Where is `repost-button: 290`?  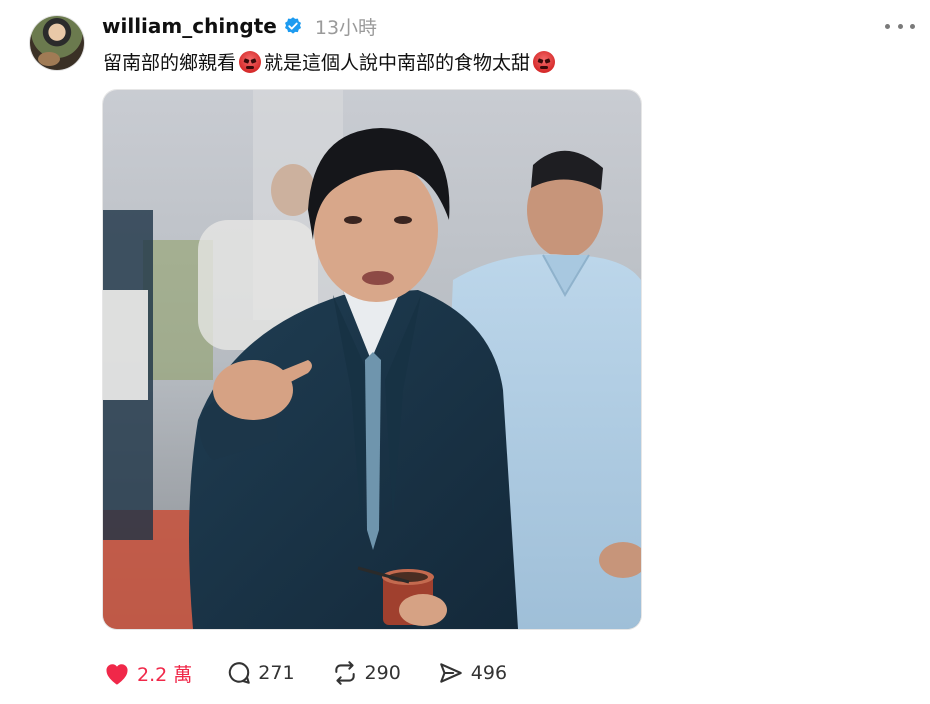
repost-button: 290 is located at coordinates (366, 673).